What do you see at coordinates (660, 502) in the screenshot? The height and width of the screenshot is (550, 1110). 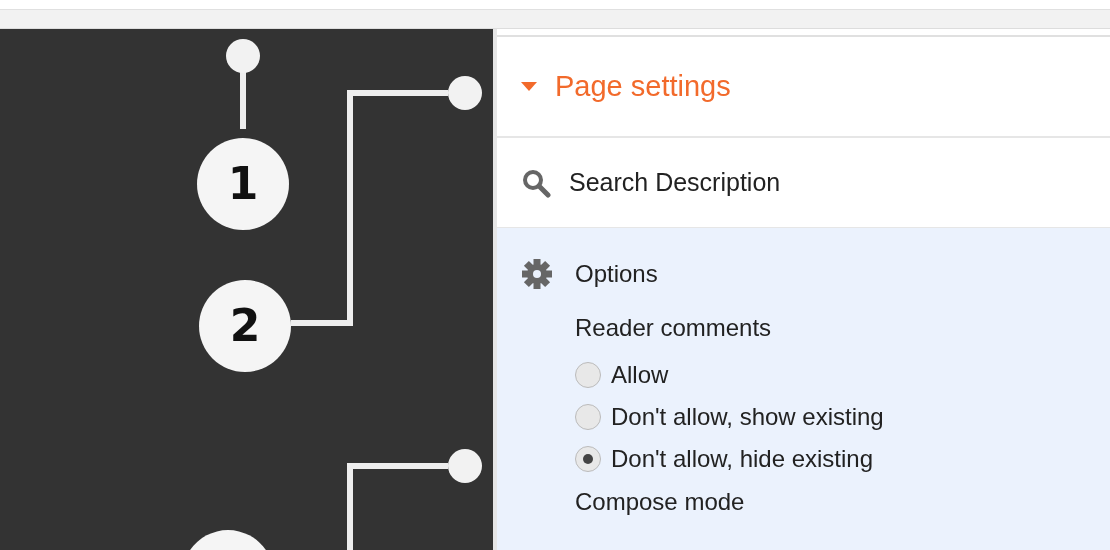 I see `field-label: Compose mode` at bounding box center [660, 502].